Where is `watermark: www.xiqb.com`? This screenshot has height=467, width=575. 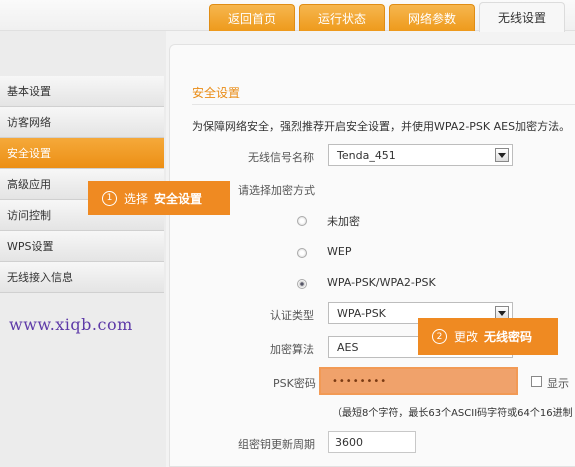 watermark: www.xiqb.com is located at coordinates (71, 324).